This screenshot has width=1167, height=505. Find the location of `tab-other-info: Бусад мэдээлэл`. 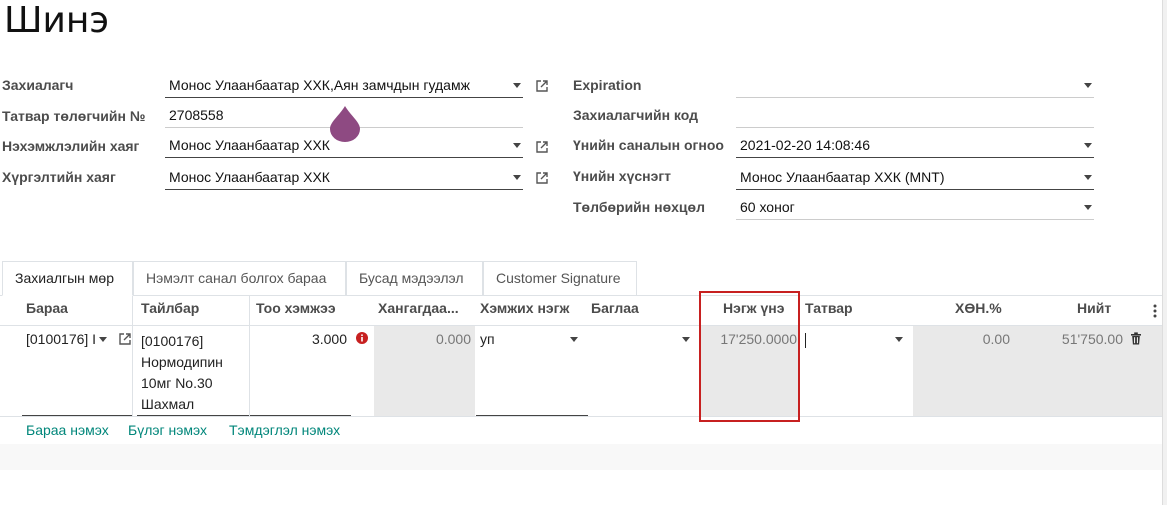

tab-other-info: Бусад мэдээлэл is located at coordinates (414, 278).